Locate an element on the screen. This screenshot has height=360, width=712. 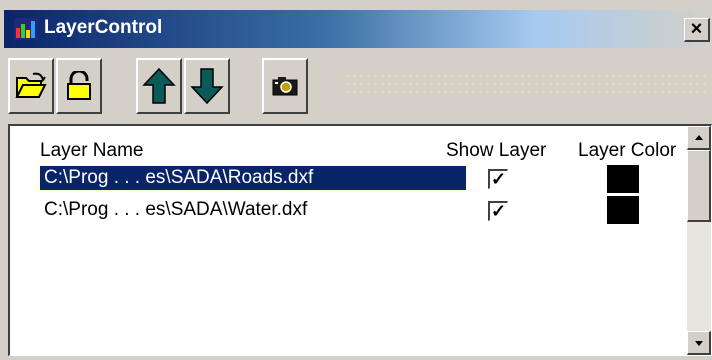
scroll-up-button is located at coordinates (699, 138).